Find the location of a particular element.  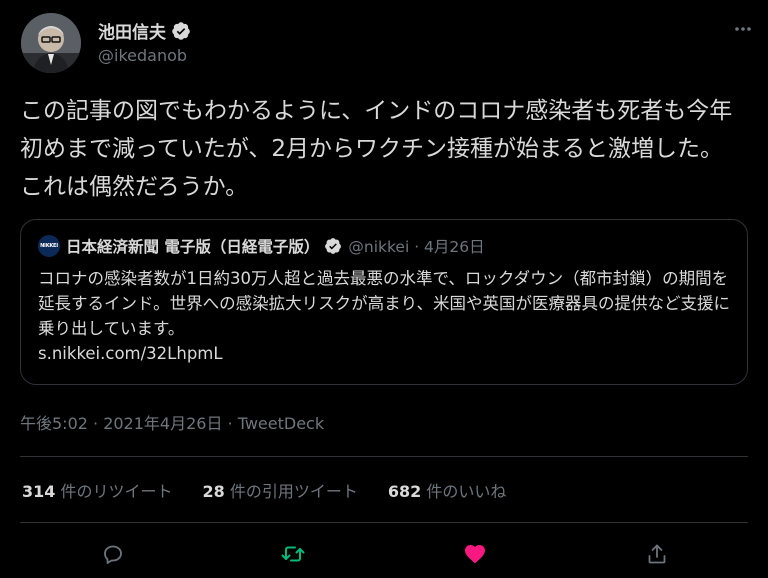

quoted-tweet-header: NIKKEI 日本経済新聞 電子版（日経電子版） @nikkei · 4月26日 is located at coordinates (261, 246).